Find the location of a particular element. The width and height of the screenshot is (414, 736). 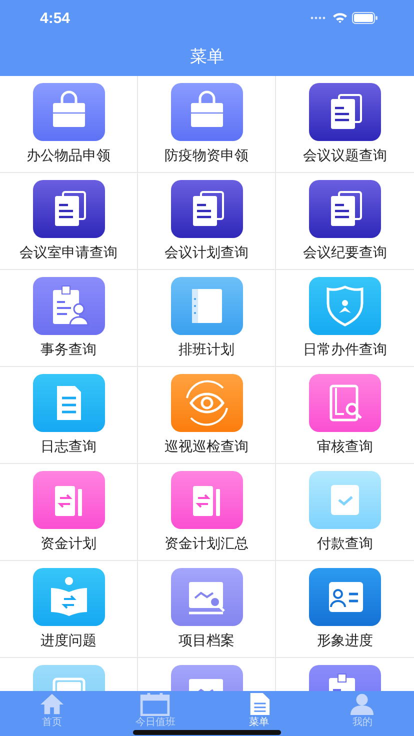

menu-item: 项目档案 is located at coordinates (207, 609).